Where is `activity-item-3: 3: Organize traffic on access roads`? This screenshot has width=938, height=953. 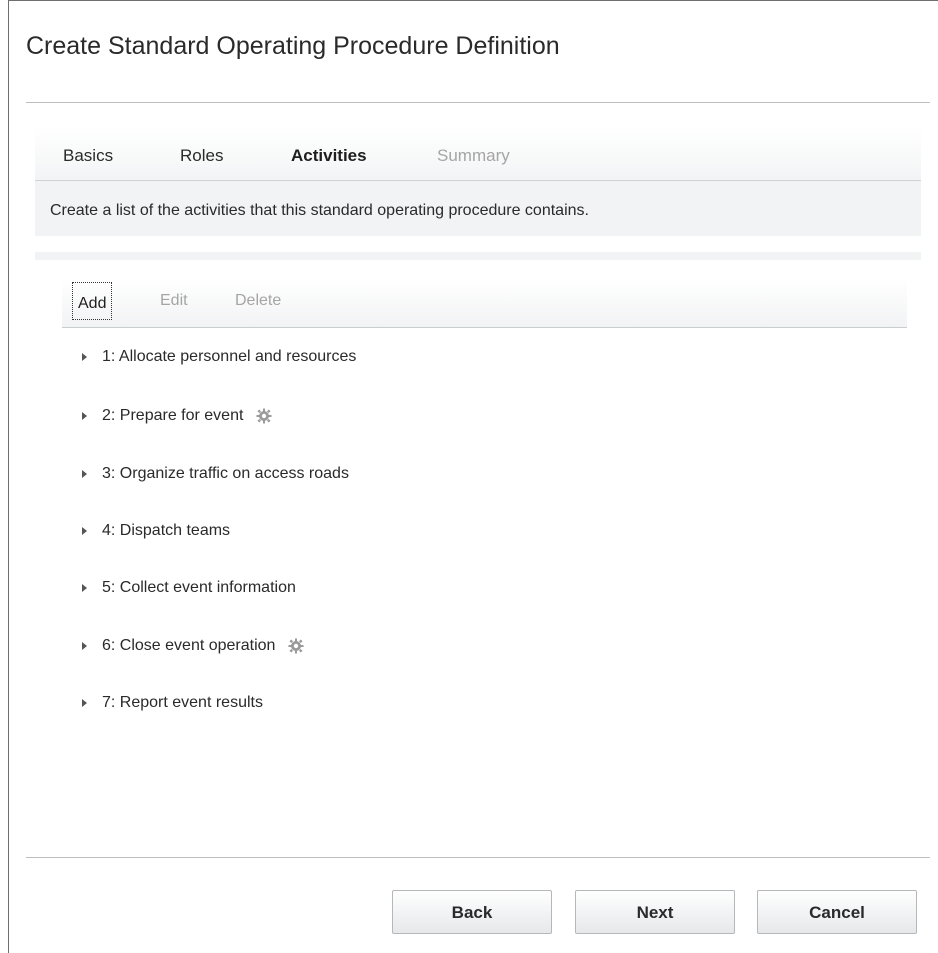 activity-item-3: 3: Organize traffic on access roads is located at coordinates (215, 474).